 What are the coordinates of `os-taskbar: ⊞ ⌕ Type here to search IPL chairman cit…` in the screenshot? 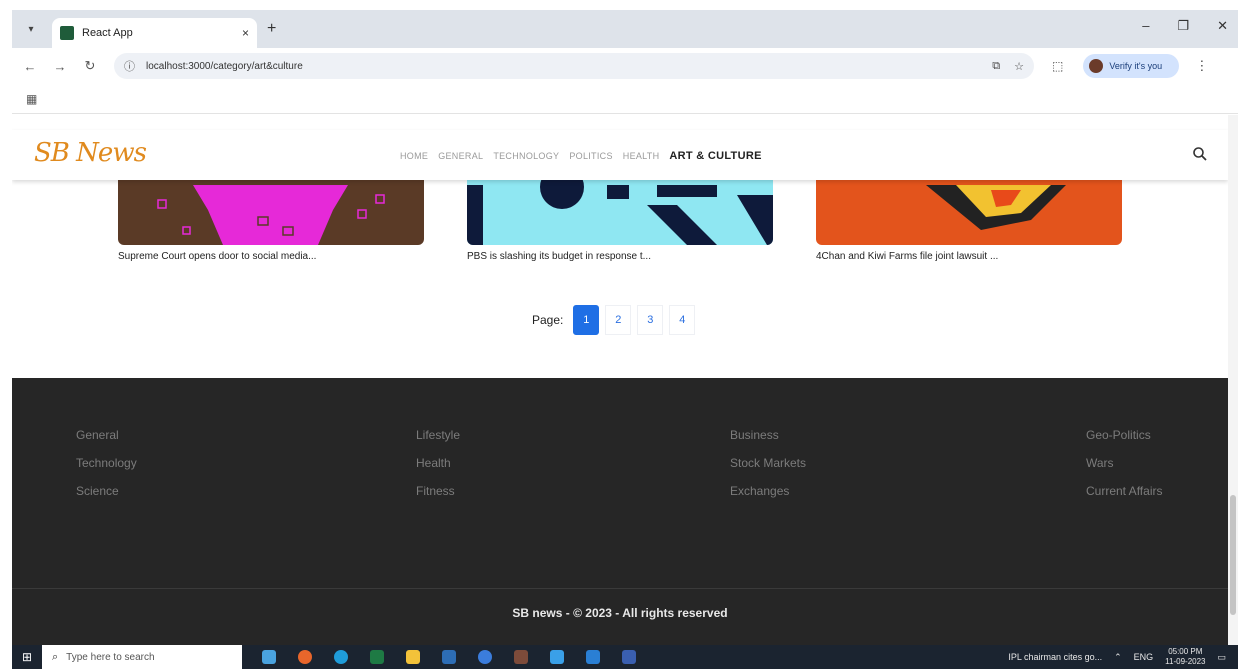 It's located at (625, 657).